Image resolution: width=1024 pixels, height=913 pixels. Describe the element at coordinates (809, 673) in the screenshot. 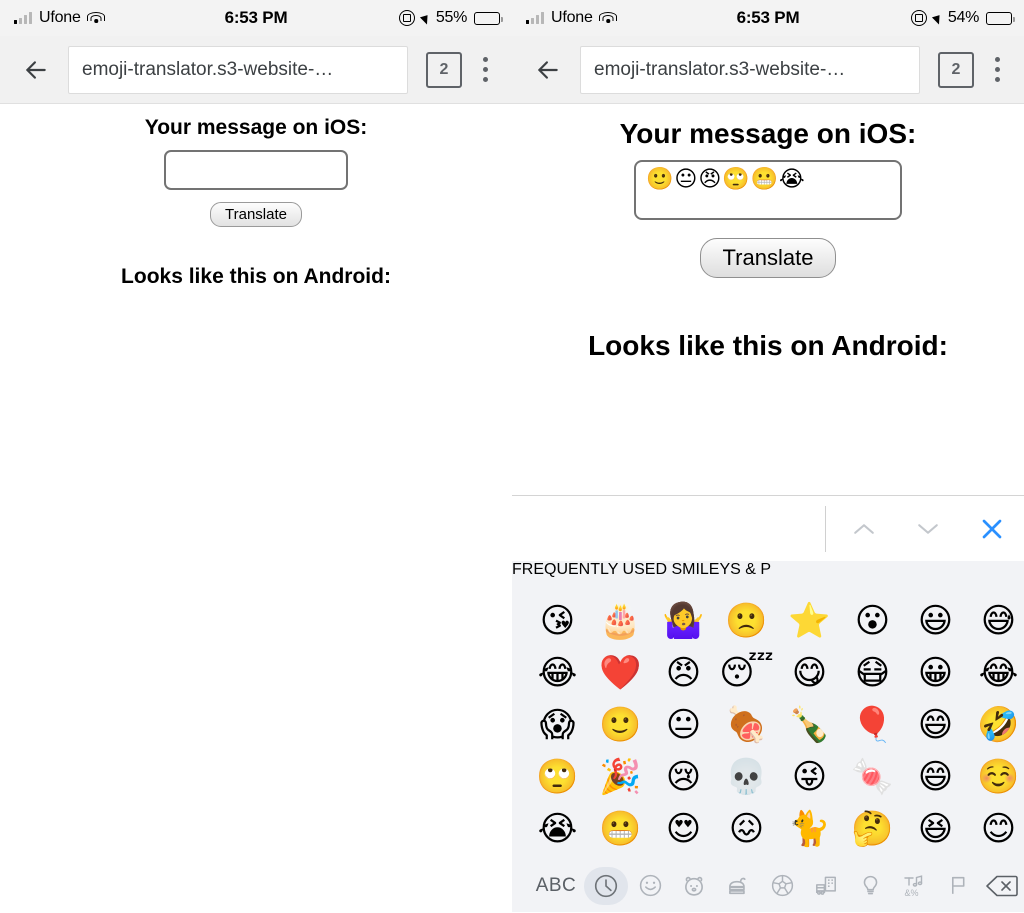

I see `emoji-key: 😋` at that location.